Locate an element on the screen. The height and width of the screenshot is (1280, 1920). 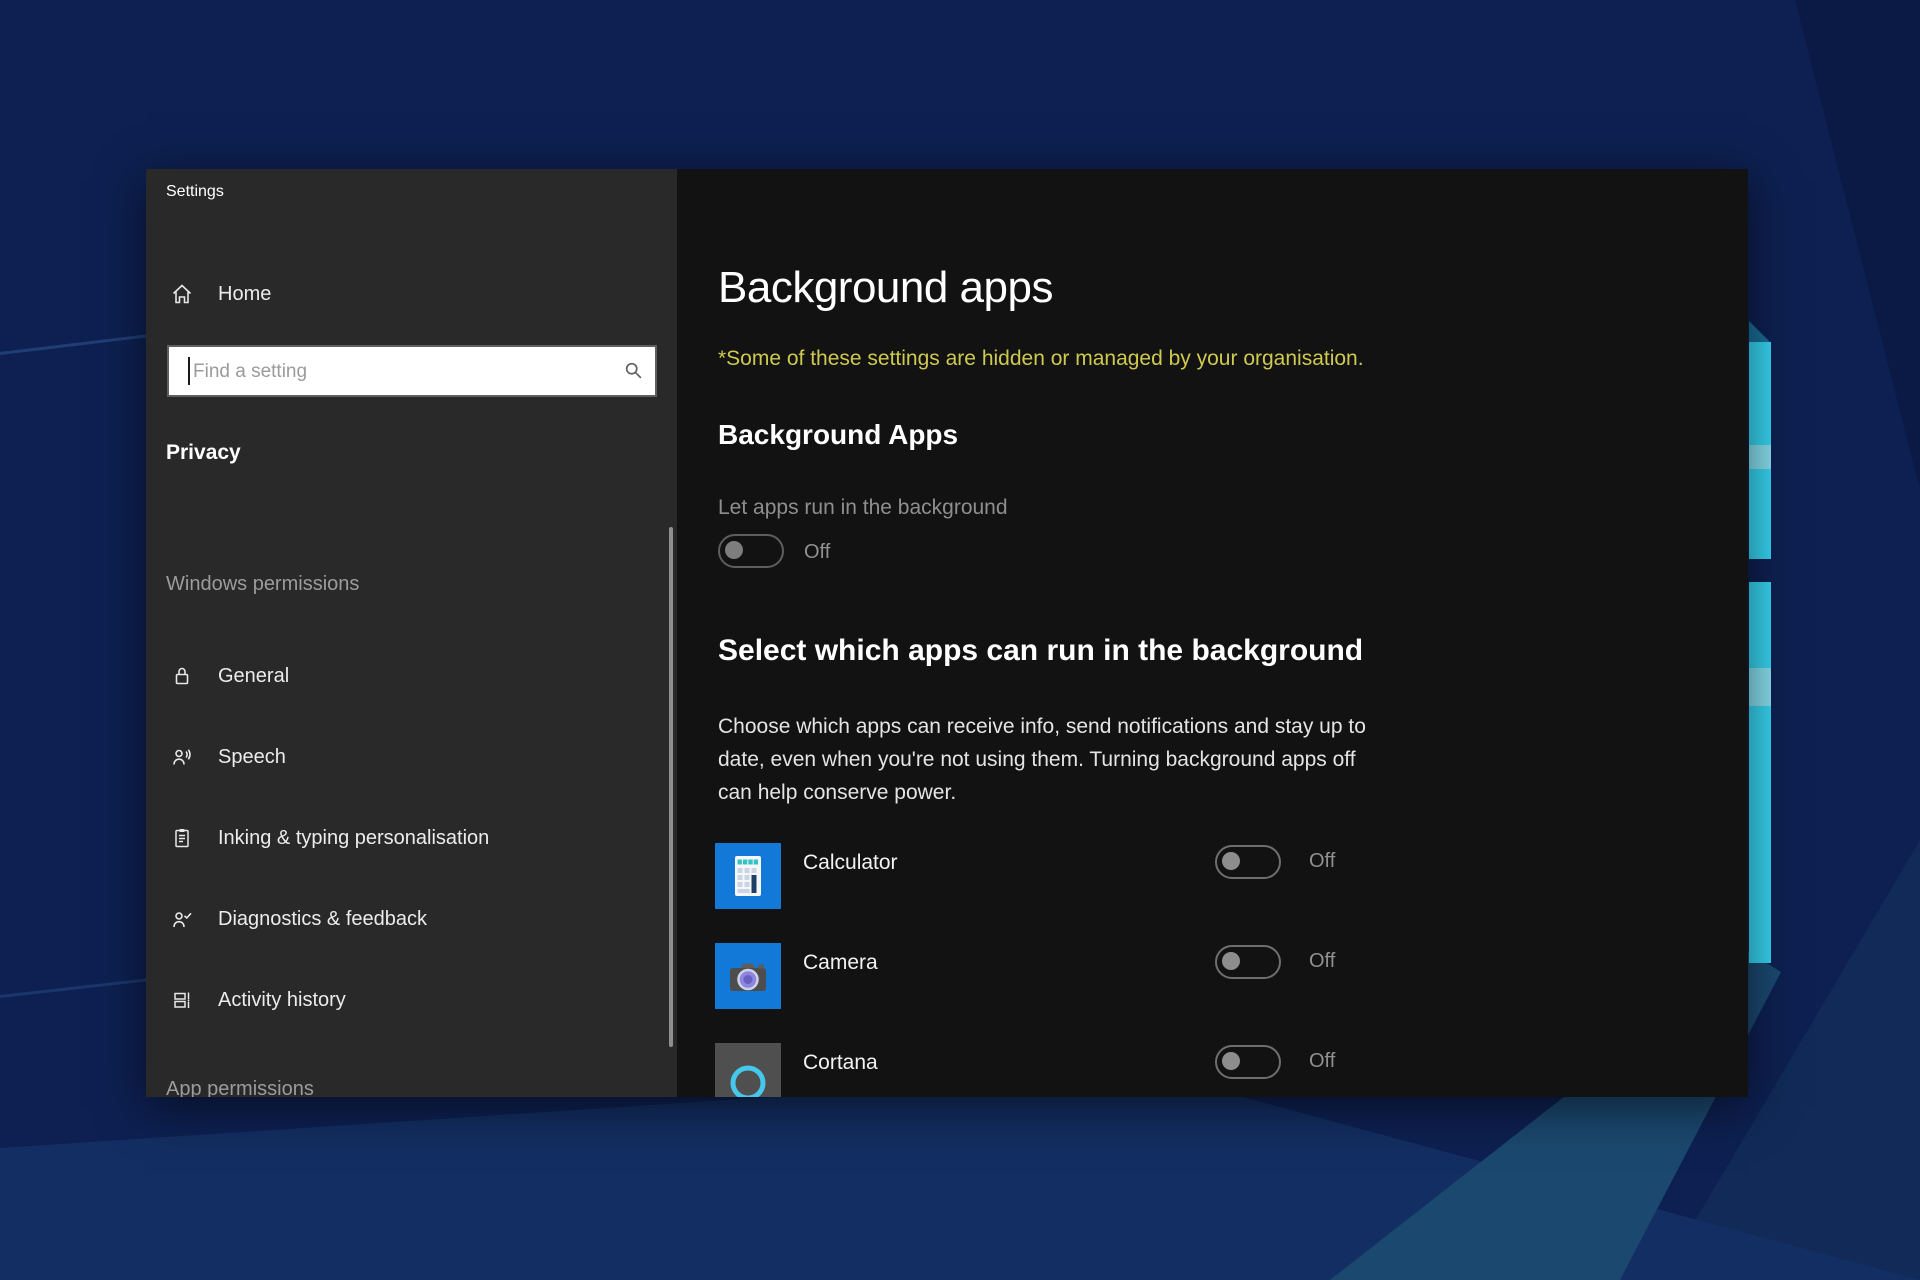
sidebar-item-inking-typing: Inking & typing personalisation is located at coordinates (411, 838).